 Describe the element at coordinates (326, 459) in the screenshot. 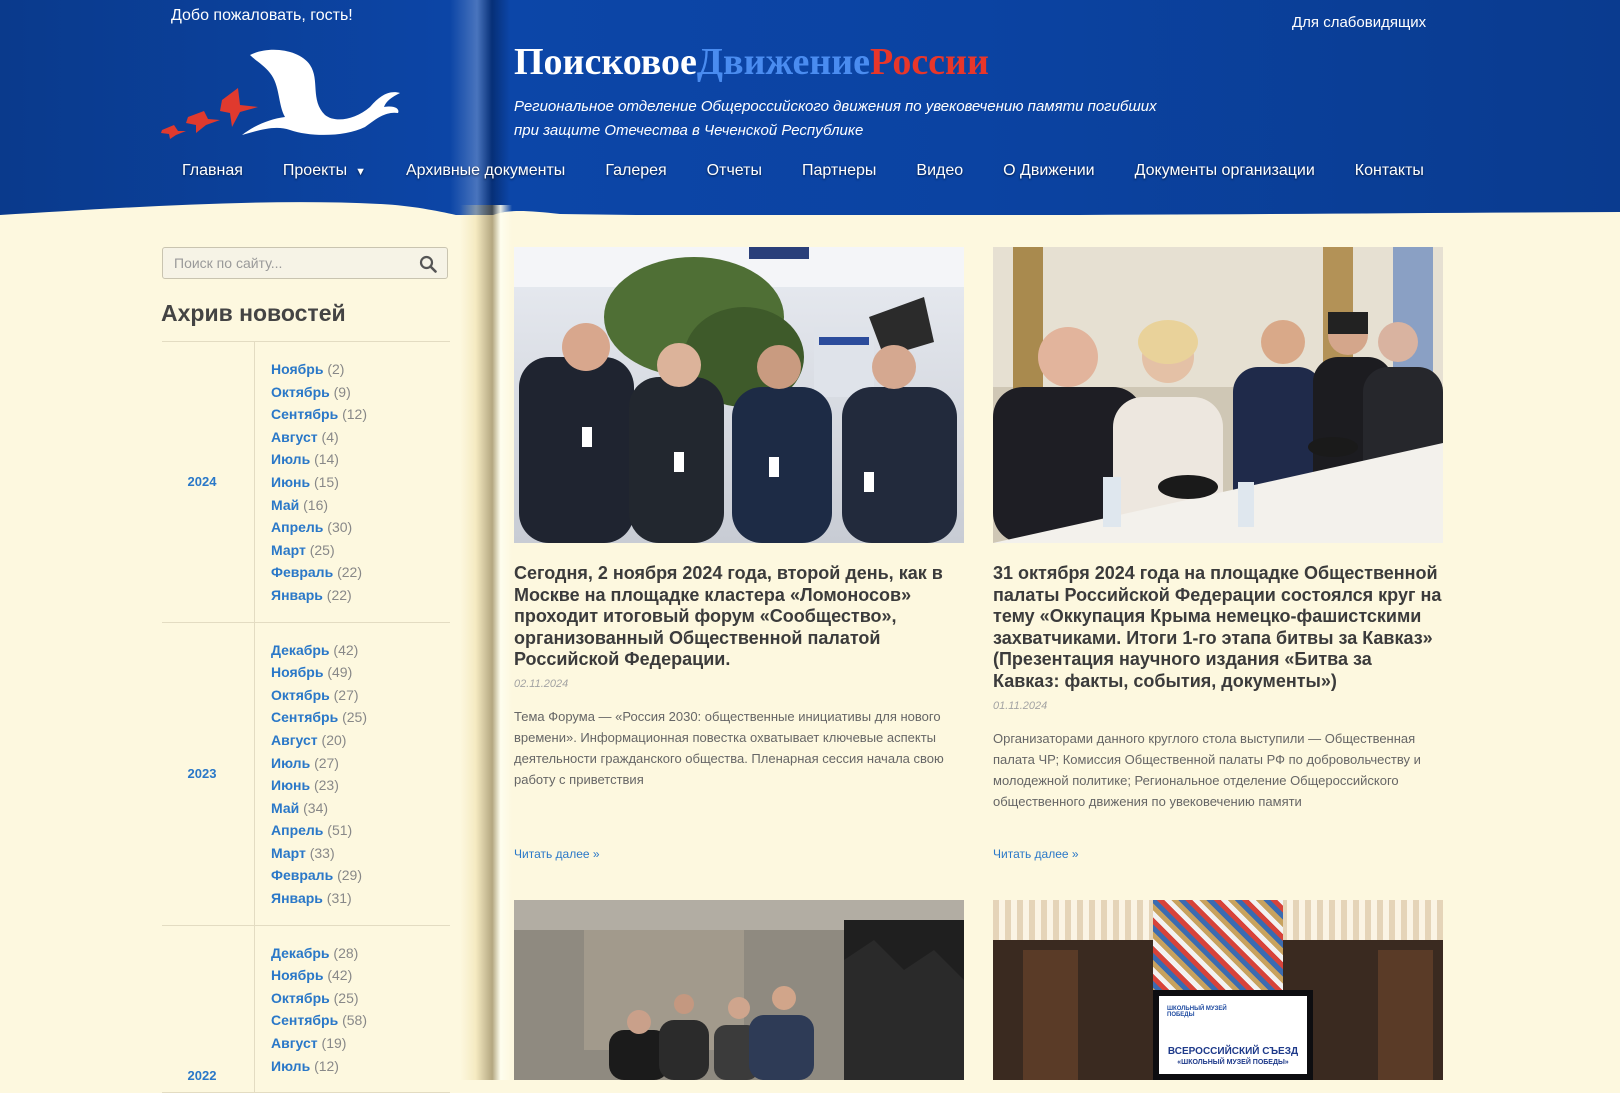

I see `archive-month-count: (14)` at that location.